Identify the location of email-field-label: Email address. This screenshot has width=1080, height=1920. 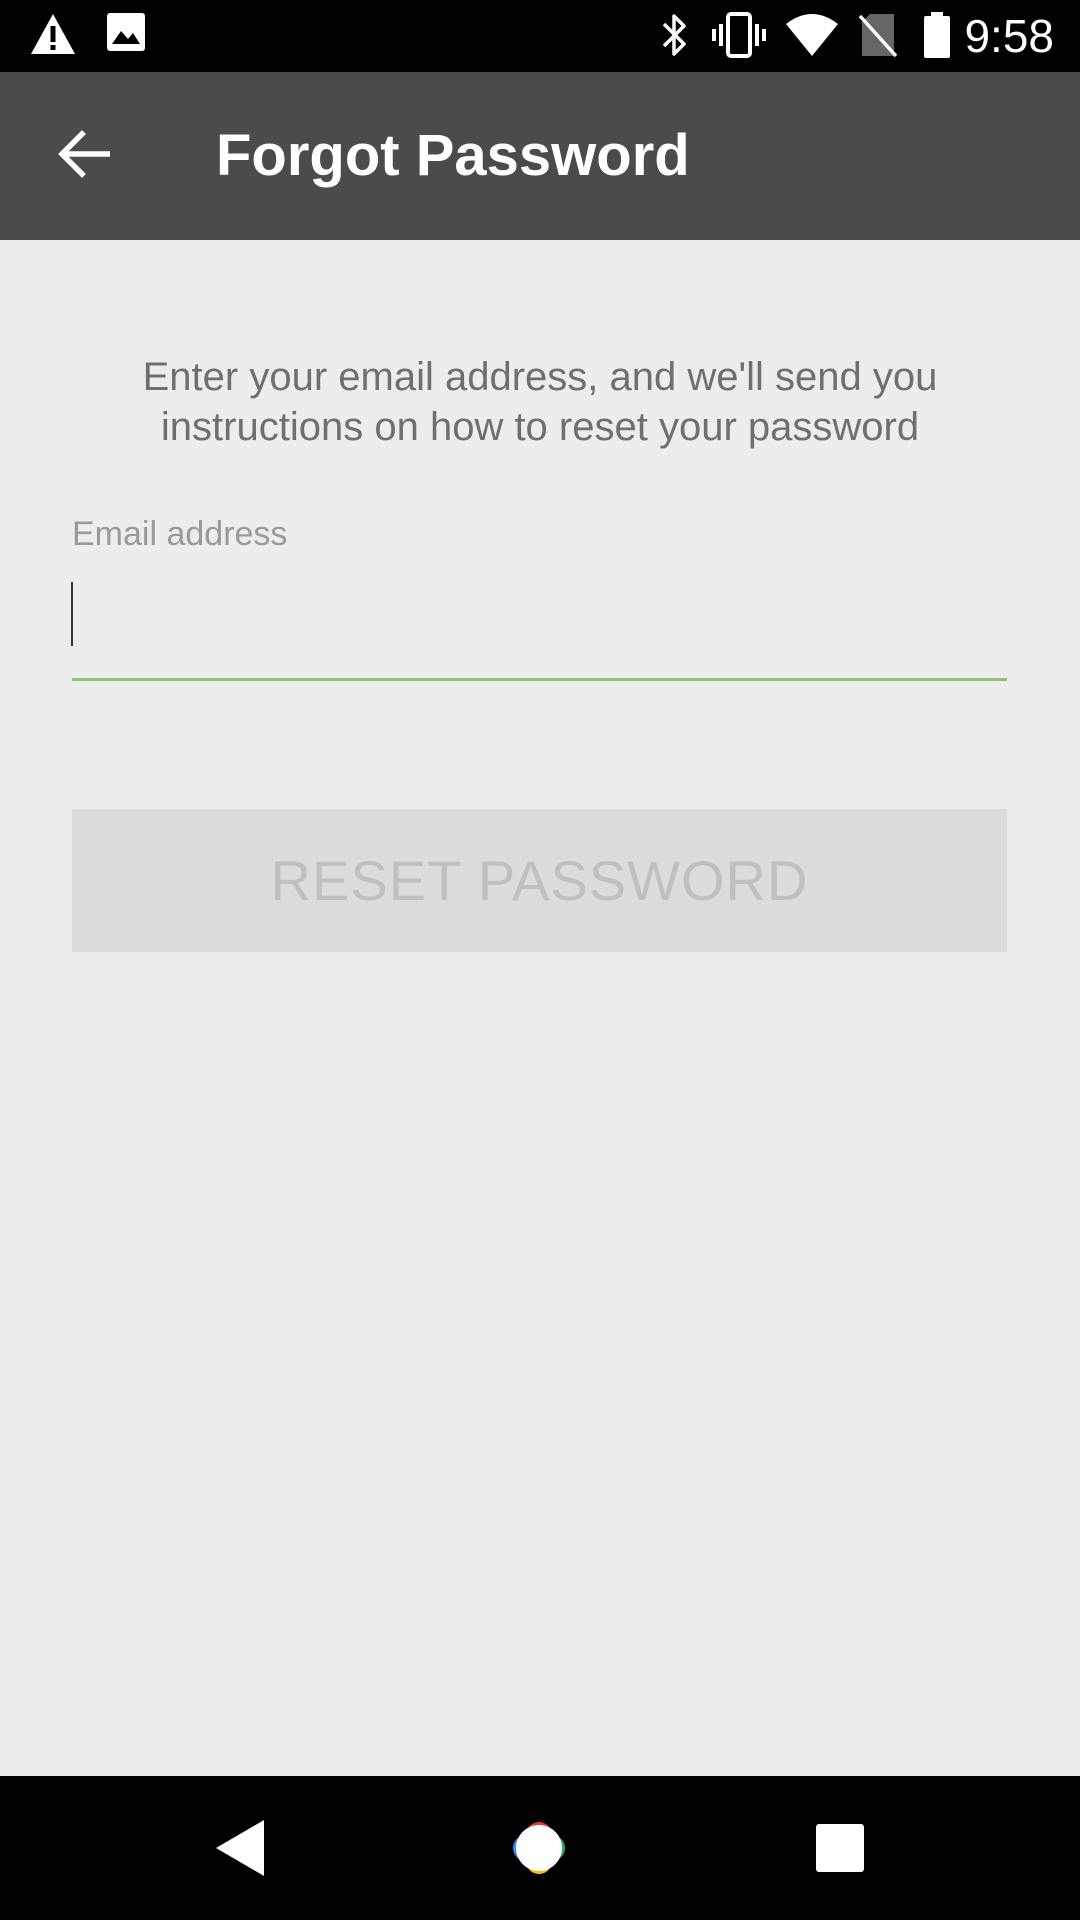
(180, 534).